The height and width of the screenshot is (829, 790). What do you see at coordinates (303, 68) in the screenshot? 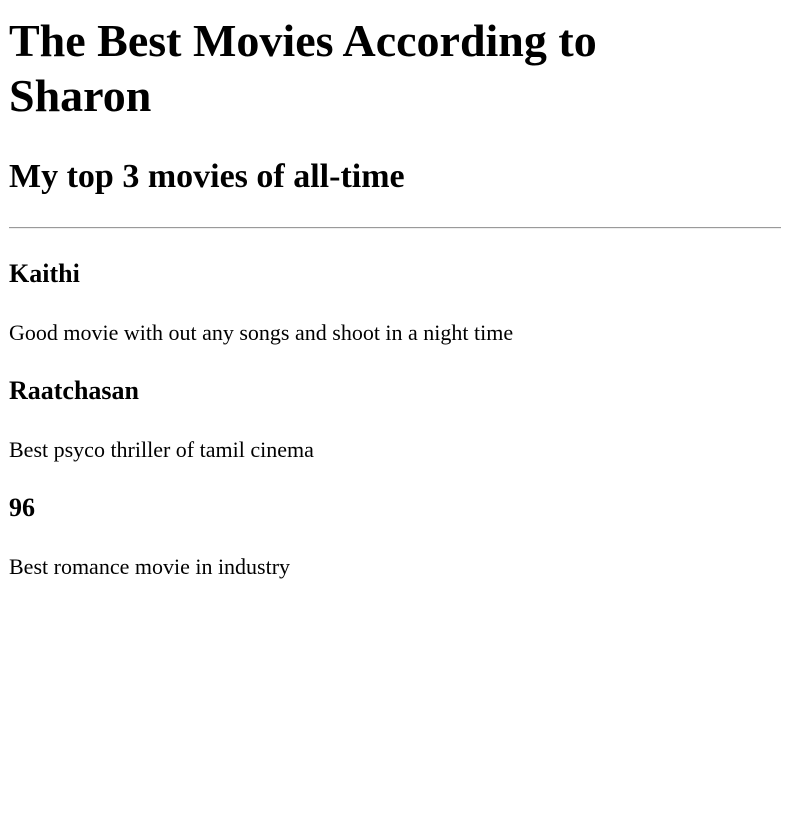
I see `page-title: The Best Movies According to Sharon` at bounding box center [303, 68].